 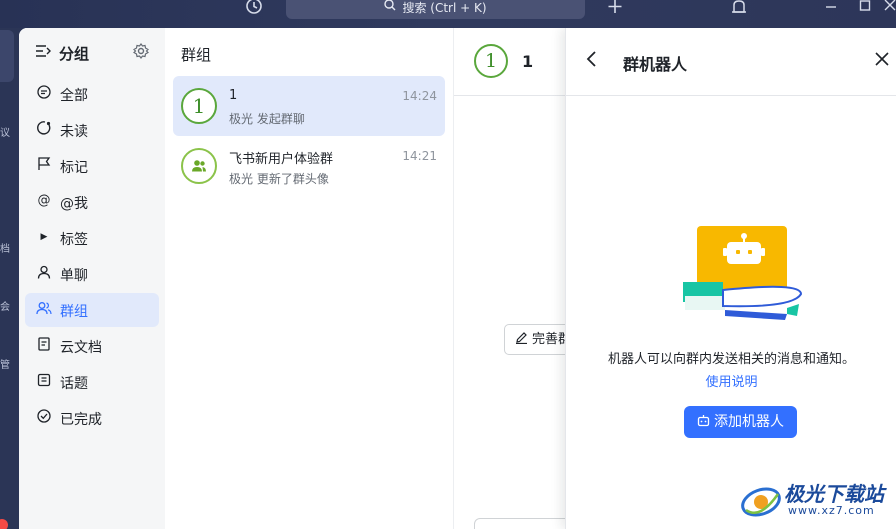 What do you see at coordinates (761, 502) in the screenshot?
I see `watermark-logo-icon` at bounding box center [761, 502].